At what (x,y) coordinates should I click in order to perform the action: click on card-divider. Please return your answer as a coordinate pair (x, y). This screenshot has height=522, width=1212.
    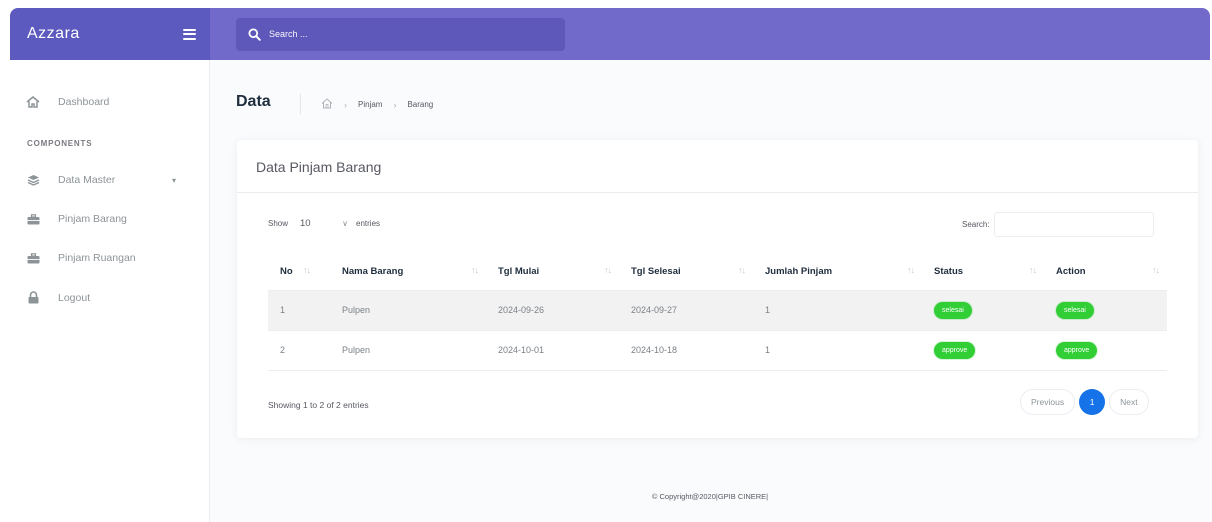
    Looking at the image, I should click on (717, 192).